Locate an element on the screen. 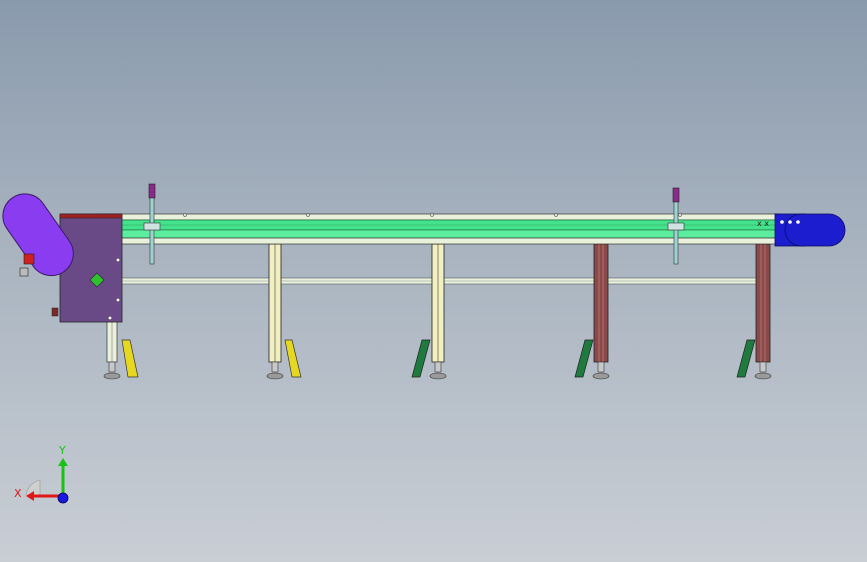 This screenshot has width=867, height=562. motor-terminal is located at coordinates (29, 259).